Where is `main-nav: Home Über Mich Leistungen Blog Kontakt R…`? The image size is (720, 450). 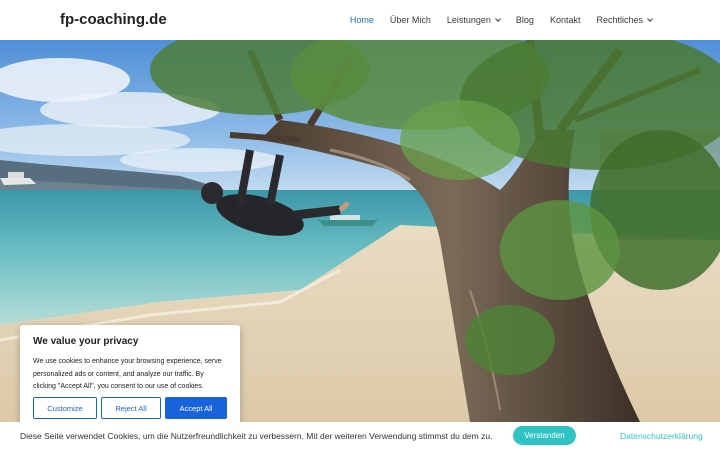 main-nav: Home Über Mich Leistungen Blog Kontakt R… is located at coordinates (493, 20).